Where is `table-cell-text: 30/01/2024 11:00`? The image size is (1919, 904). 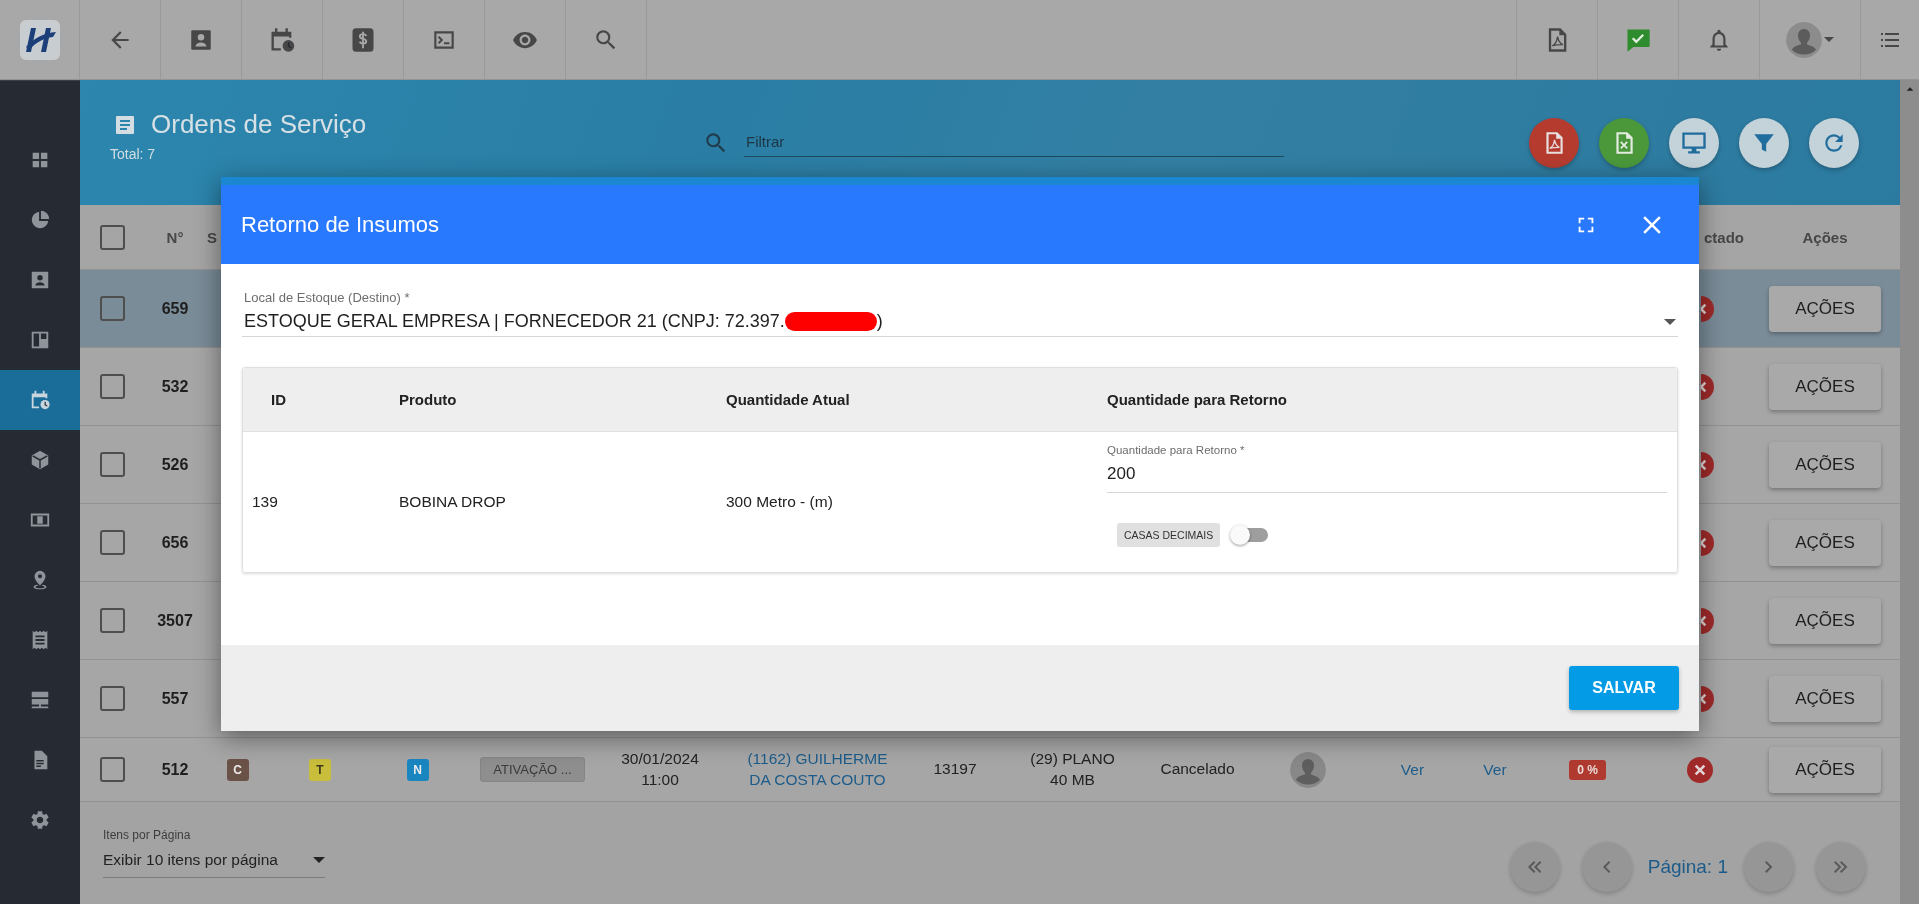 table-cell-text: 30/01/2024 11:00 is located at coordinates (660, 769).